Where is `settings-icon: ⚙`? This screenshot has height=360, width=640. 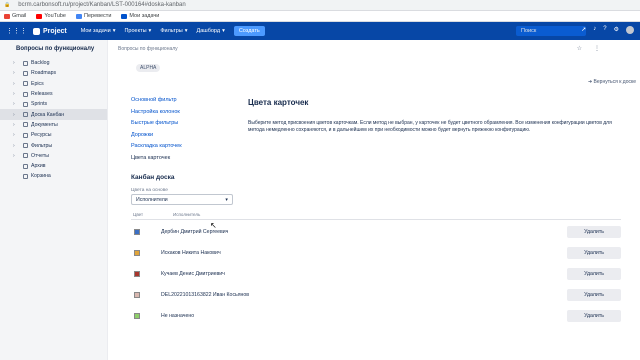
settings-icon: ⚙ is located at coordinates (616, 30).